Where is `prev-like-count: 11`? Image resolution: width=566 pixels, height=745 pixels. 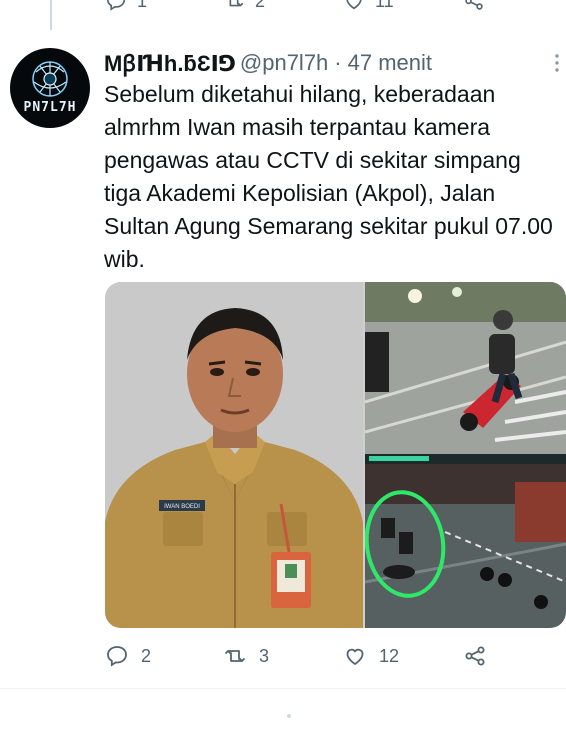 prev-like-count: 11 is located at coordinates (384, 5).